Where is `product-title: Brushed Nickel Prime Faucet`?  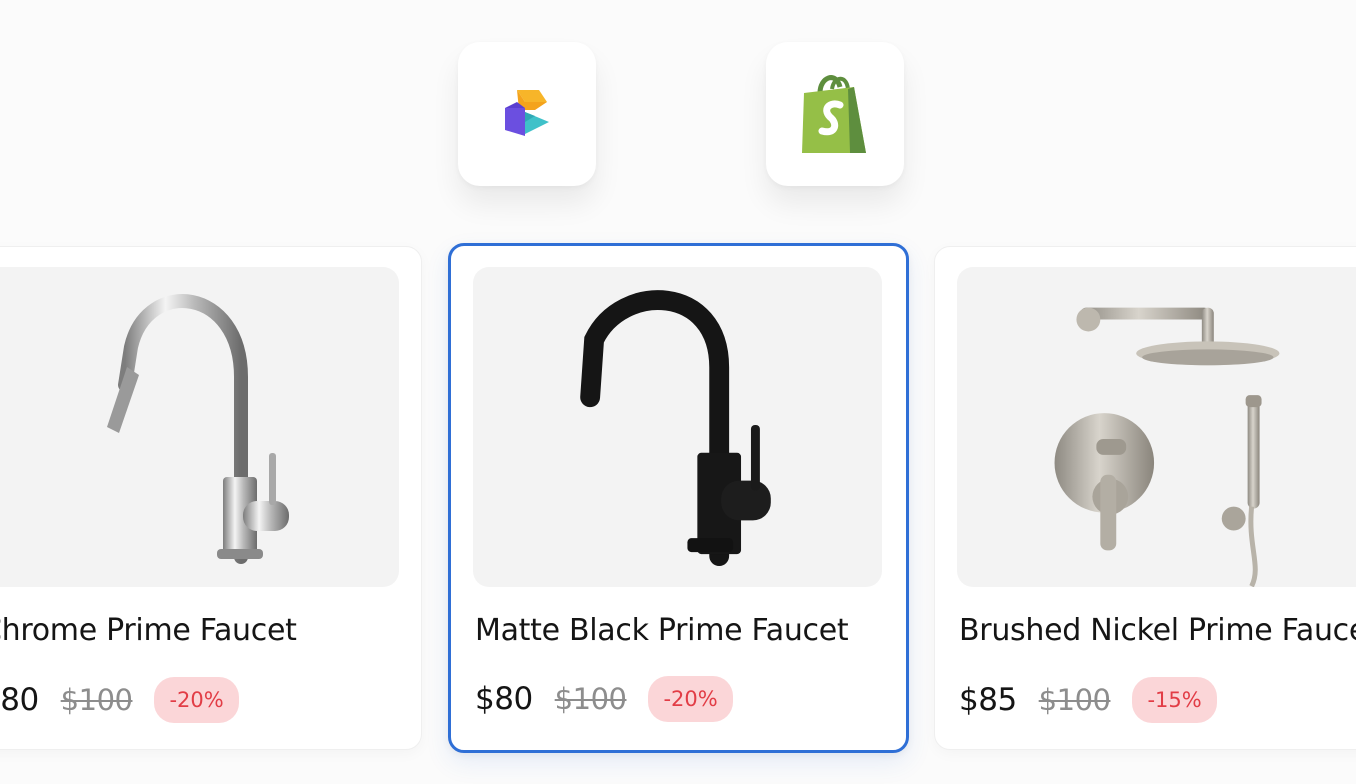 product-title: Brushed Nickel Prime Faucet is located at coordinates (1157, 630).